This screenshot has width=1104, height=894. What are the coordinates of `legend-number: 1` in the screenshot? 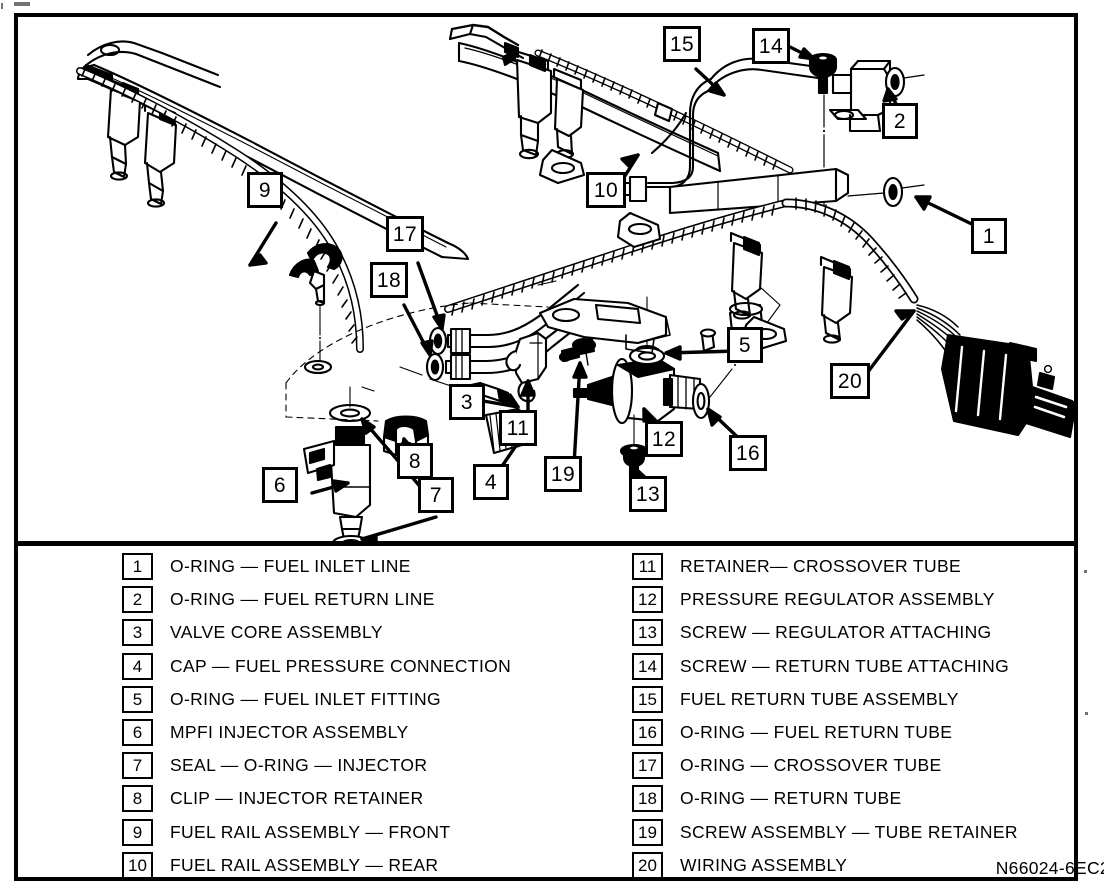 It's located at (137, 567).